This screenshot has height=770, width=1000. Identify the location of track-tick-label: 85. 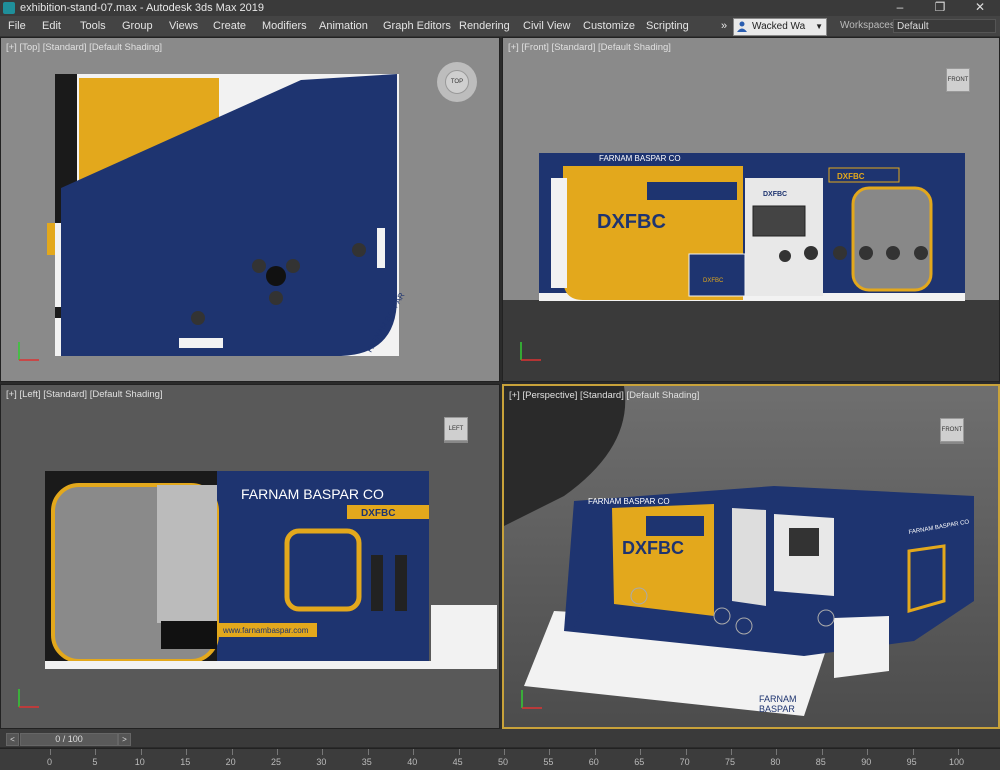
(820, 762).